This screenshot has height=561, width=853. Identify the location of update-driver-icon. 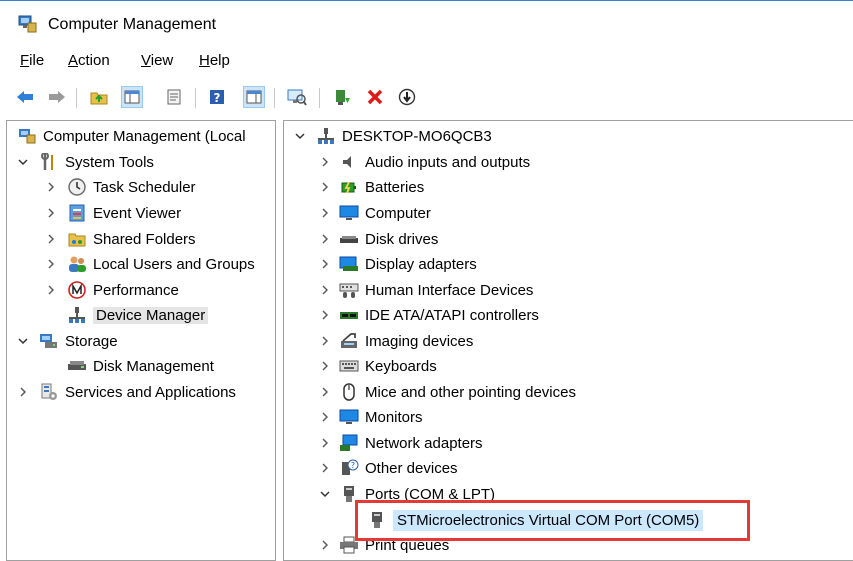
(342, 97).